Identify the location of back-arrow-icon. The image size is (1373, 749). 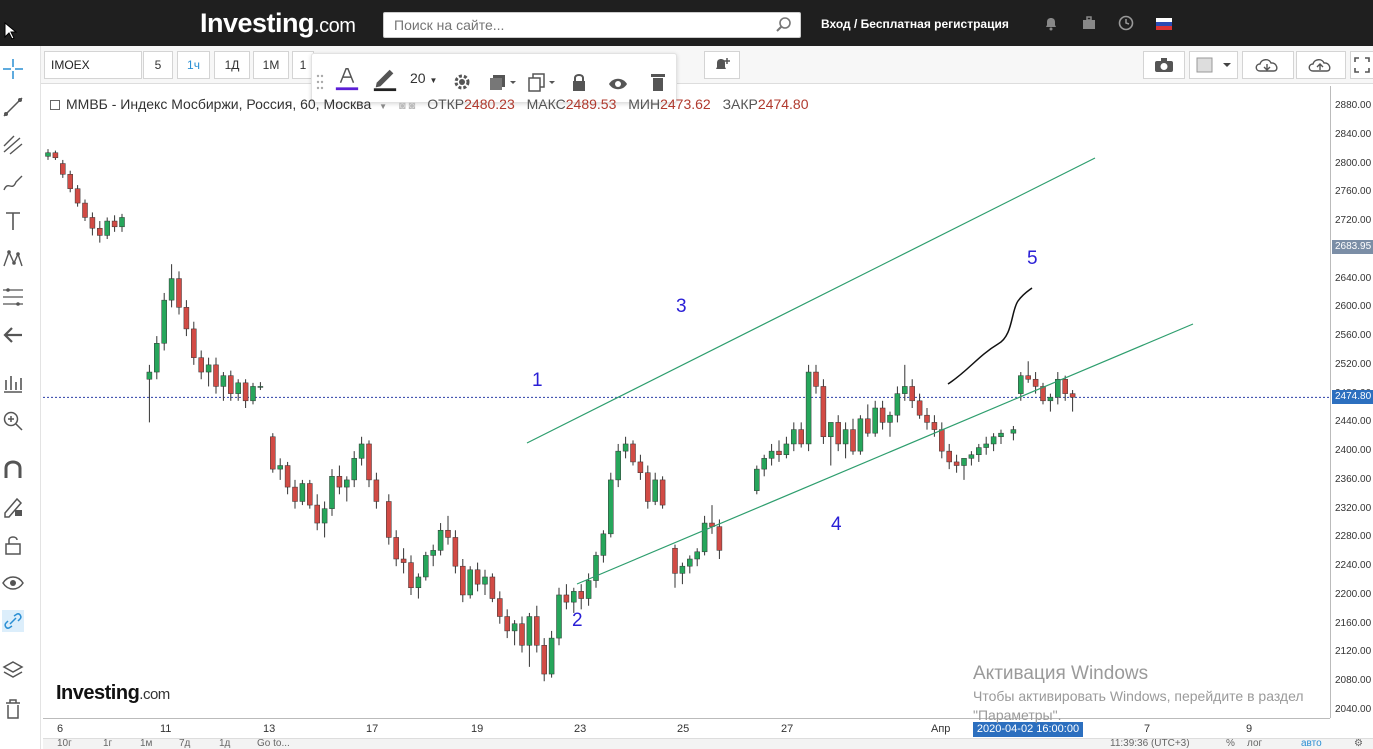
(13, 335).